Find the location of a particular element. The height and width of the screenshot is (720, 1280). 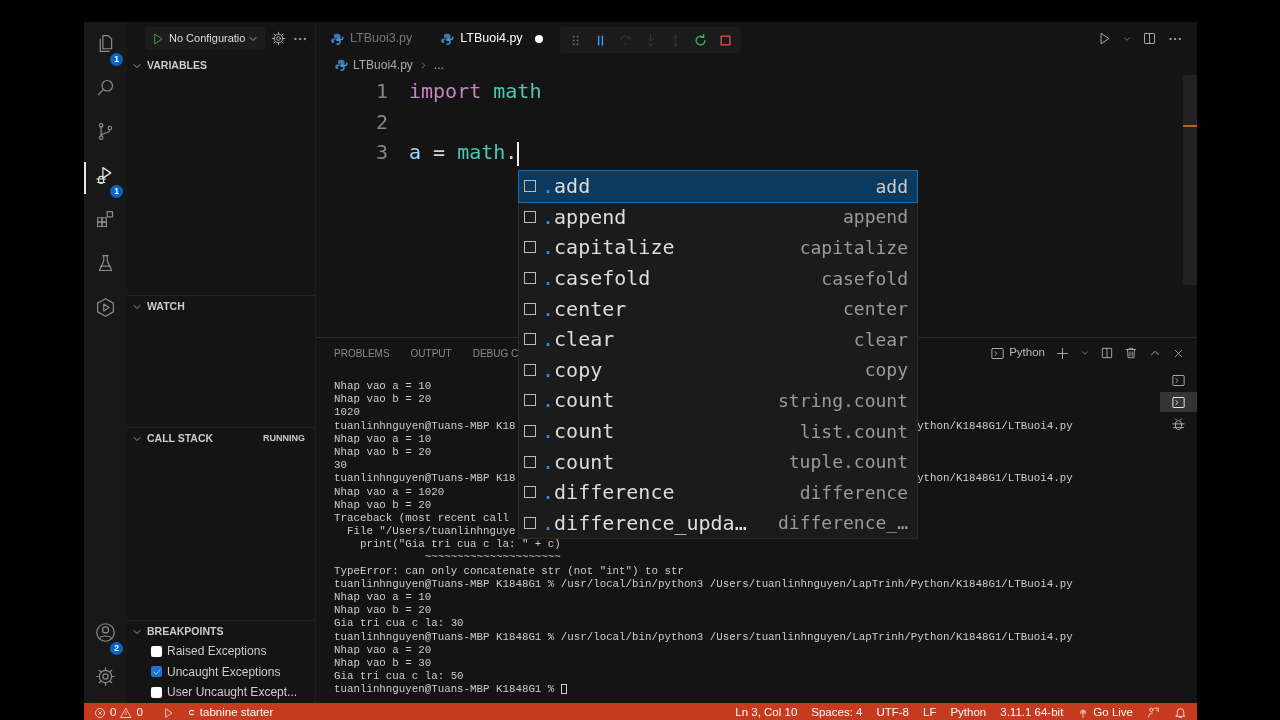

caret-icon is located at coordinates (1085, 353).